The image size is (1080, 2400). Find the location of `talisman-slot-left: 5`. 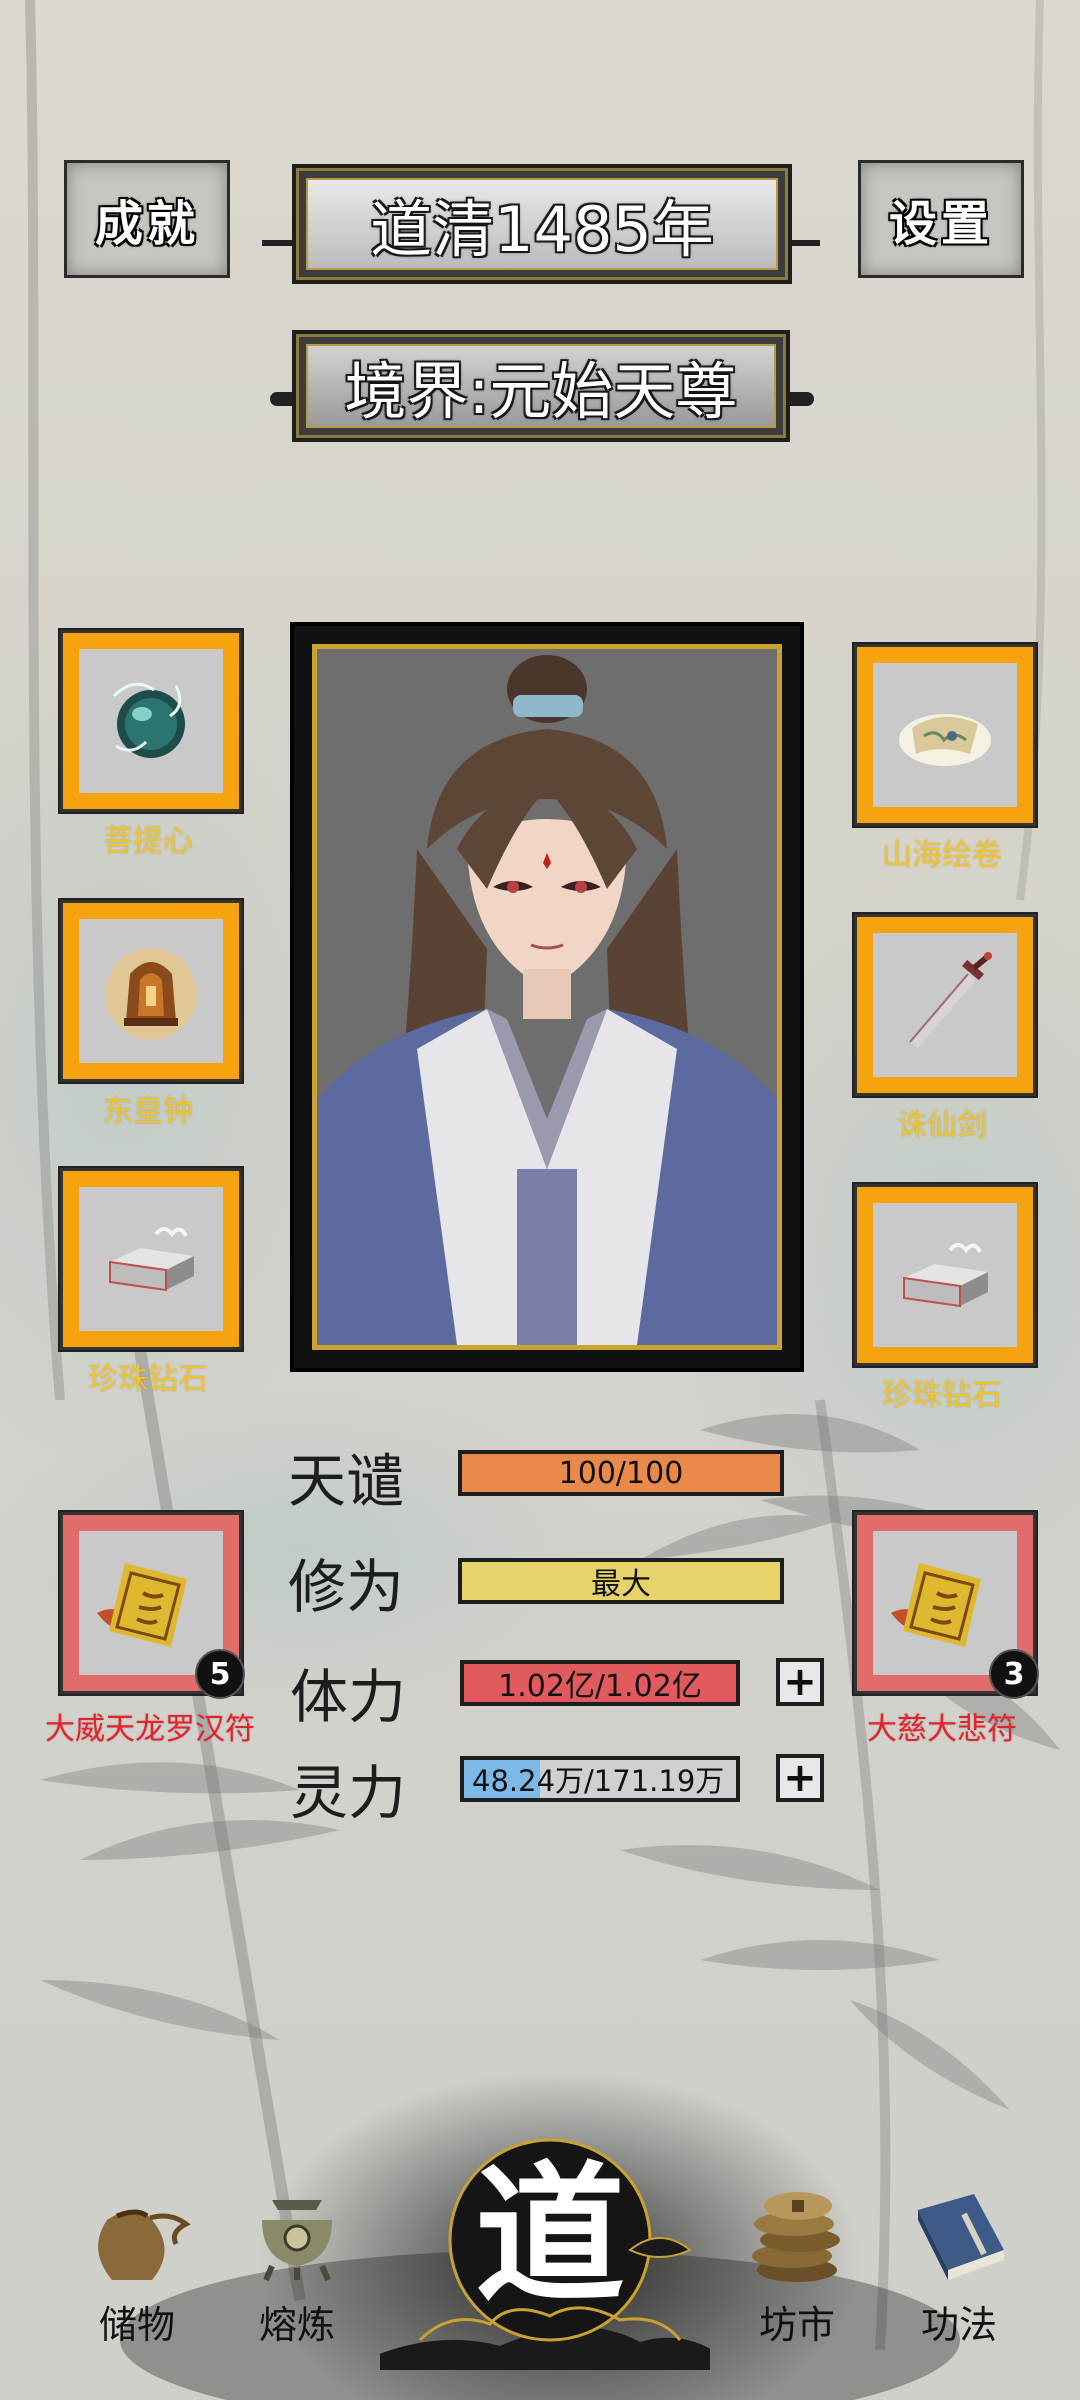

talisman-slot-left: 5 is located at coordinates (152, 1605).